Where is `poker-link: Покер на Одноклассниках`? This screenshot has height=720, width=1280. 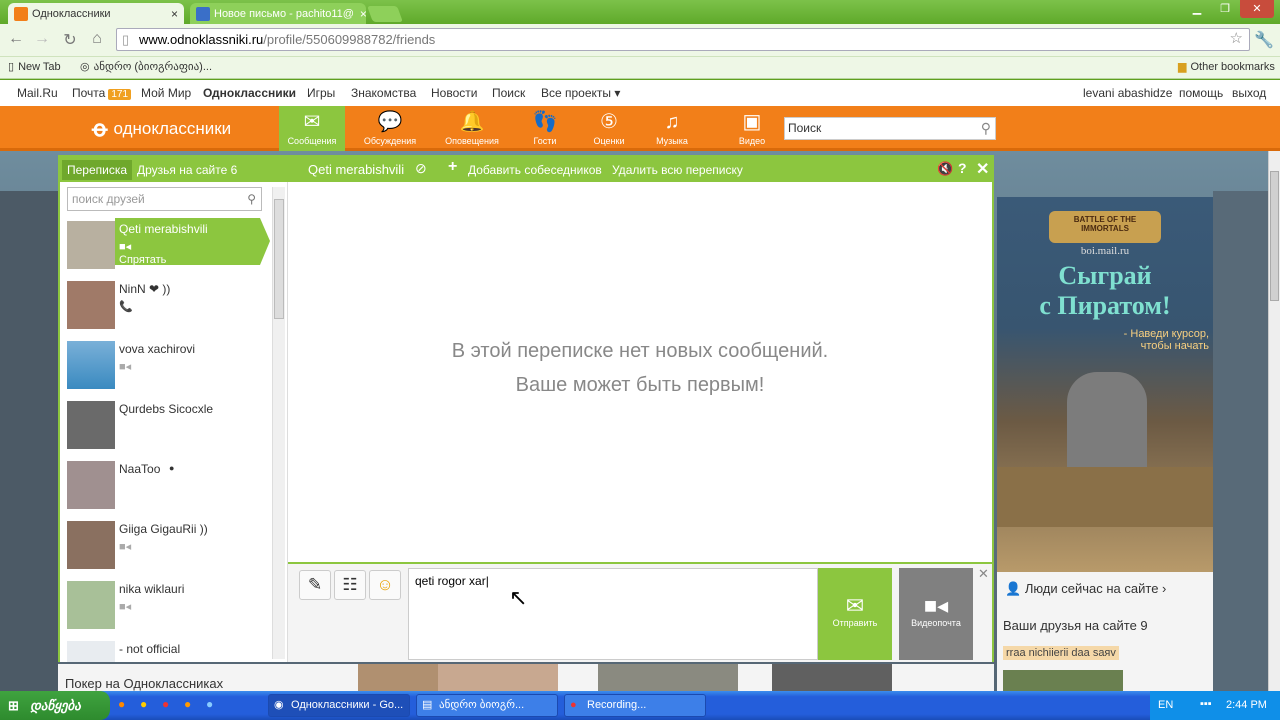 poker-link: Покер на Одноклассниках is located at coordinates (144, 683).